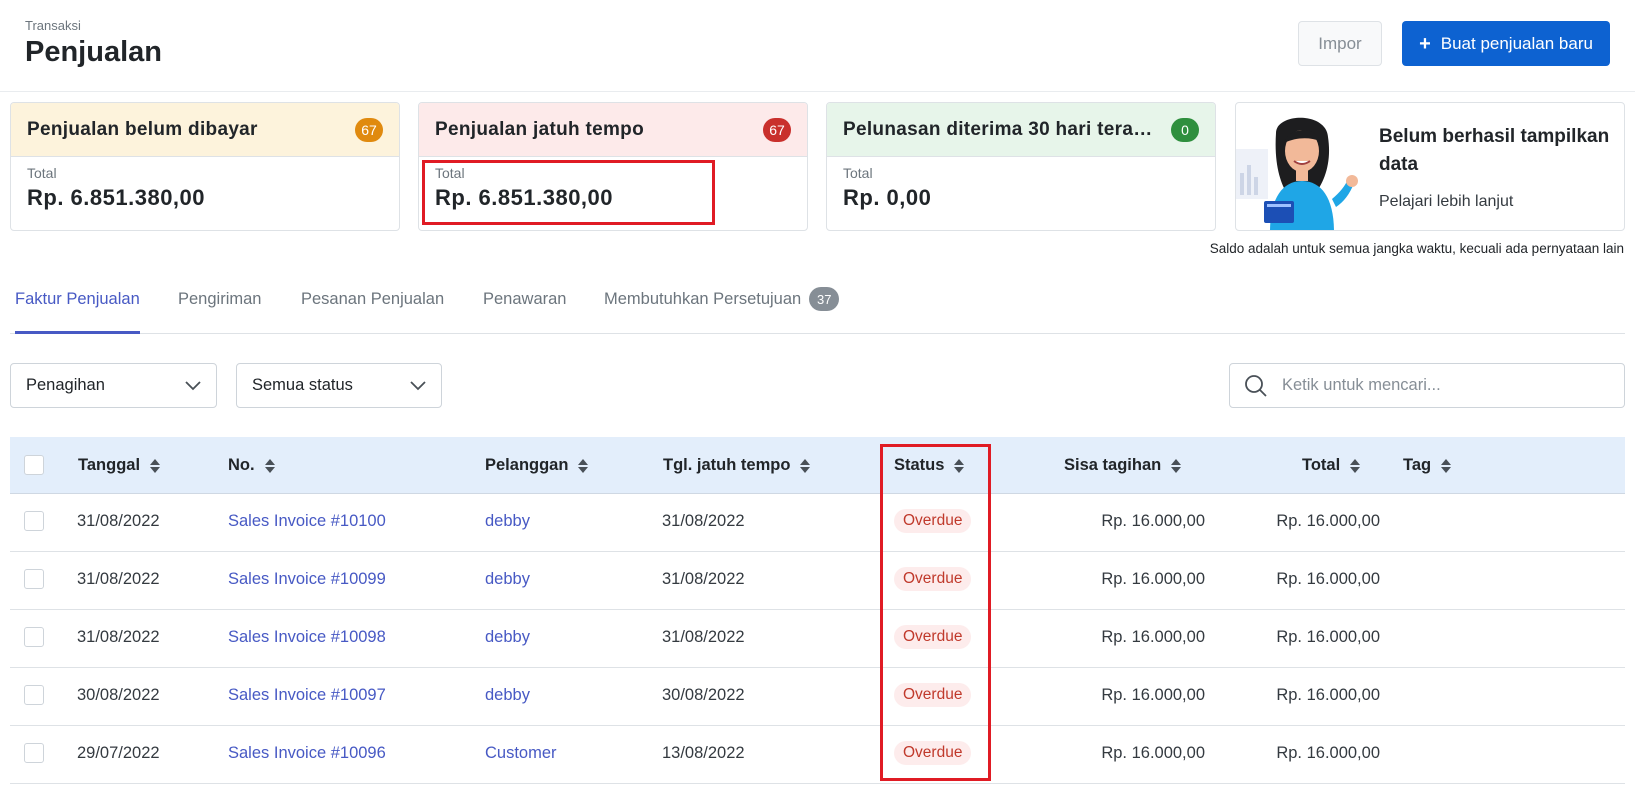  I want to click on count-badge: 0, so click(1185, 129).